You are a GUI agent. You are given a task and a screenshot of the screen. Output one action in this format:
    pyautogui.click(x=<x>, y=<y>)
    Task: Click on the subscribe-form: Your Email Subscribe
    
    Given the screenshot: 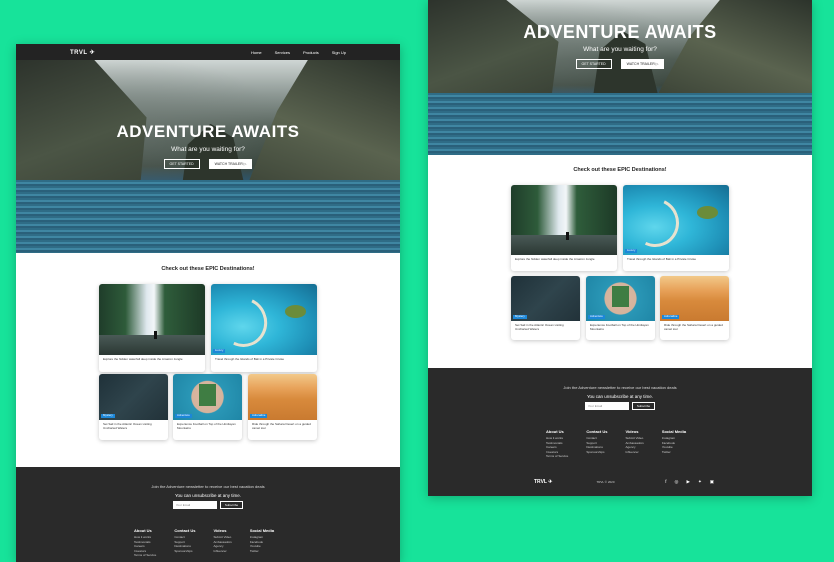 What is the action you would take?
    pyautogui.click(x=208, y=505)
    